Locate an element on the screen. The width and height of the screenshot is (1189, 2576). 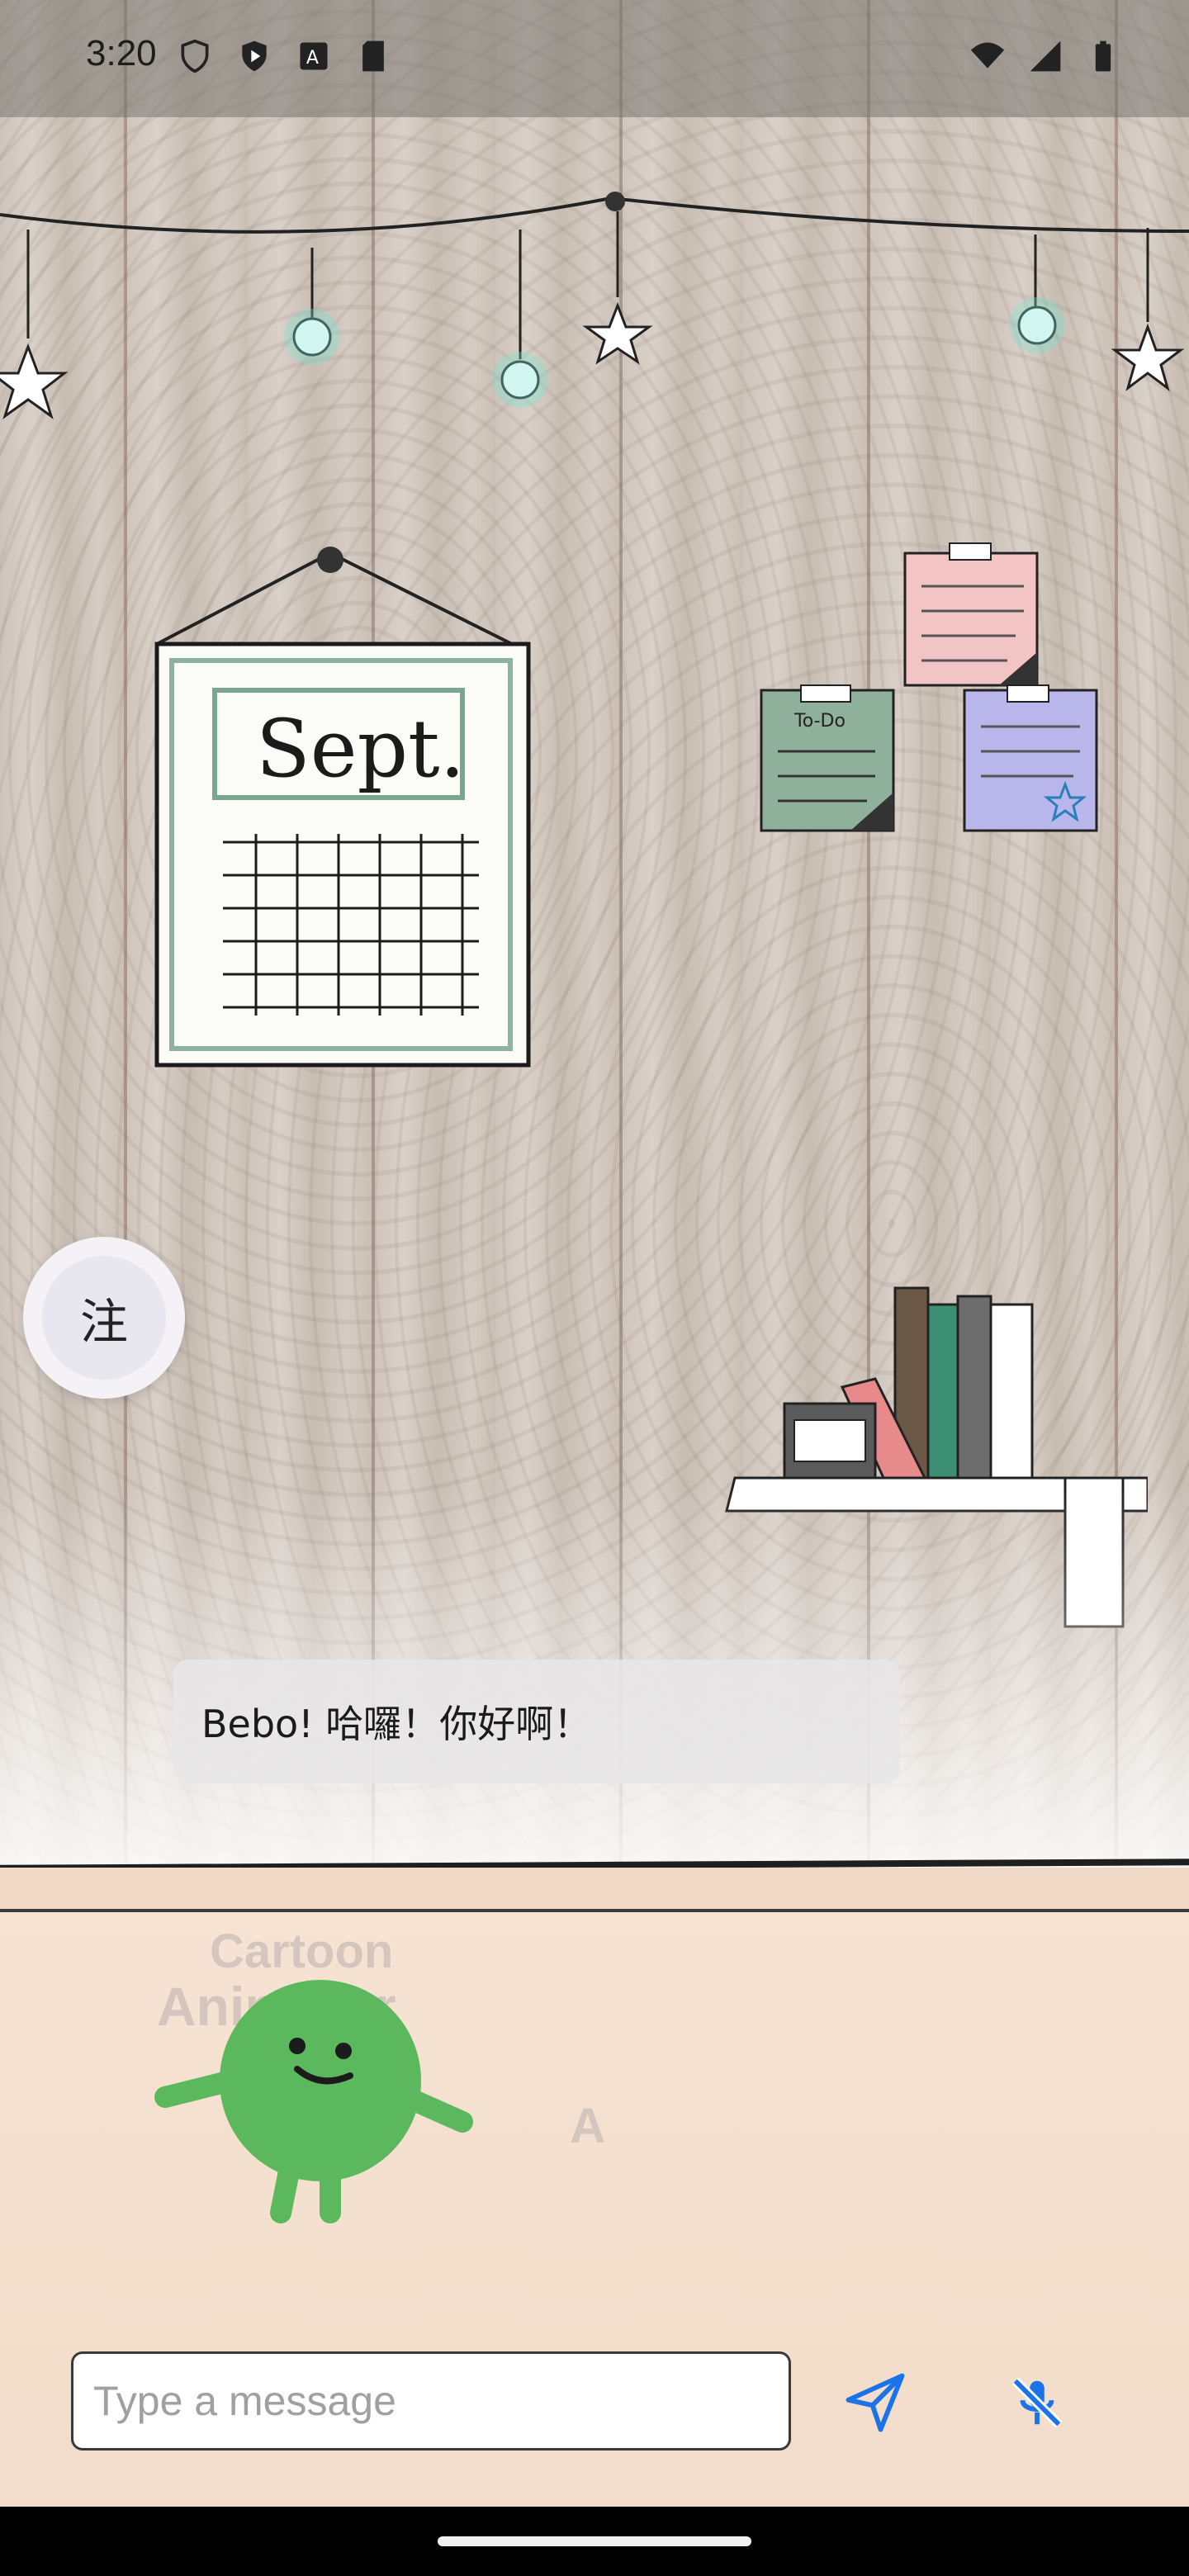
status-time: 3:20 is located at coordinates (121, 53).